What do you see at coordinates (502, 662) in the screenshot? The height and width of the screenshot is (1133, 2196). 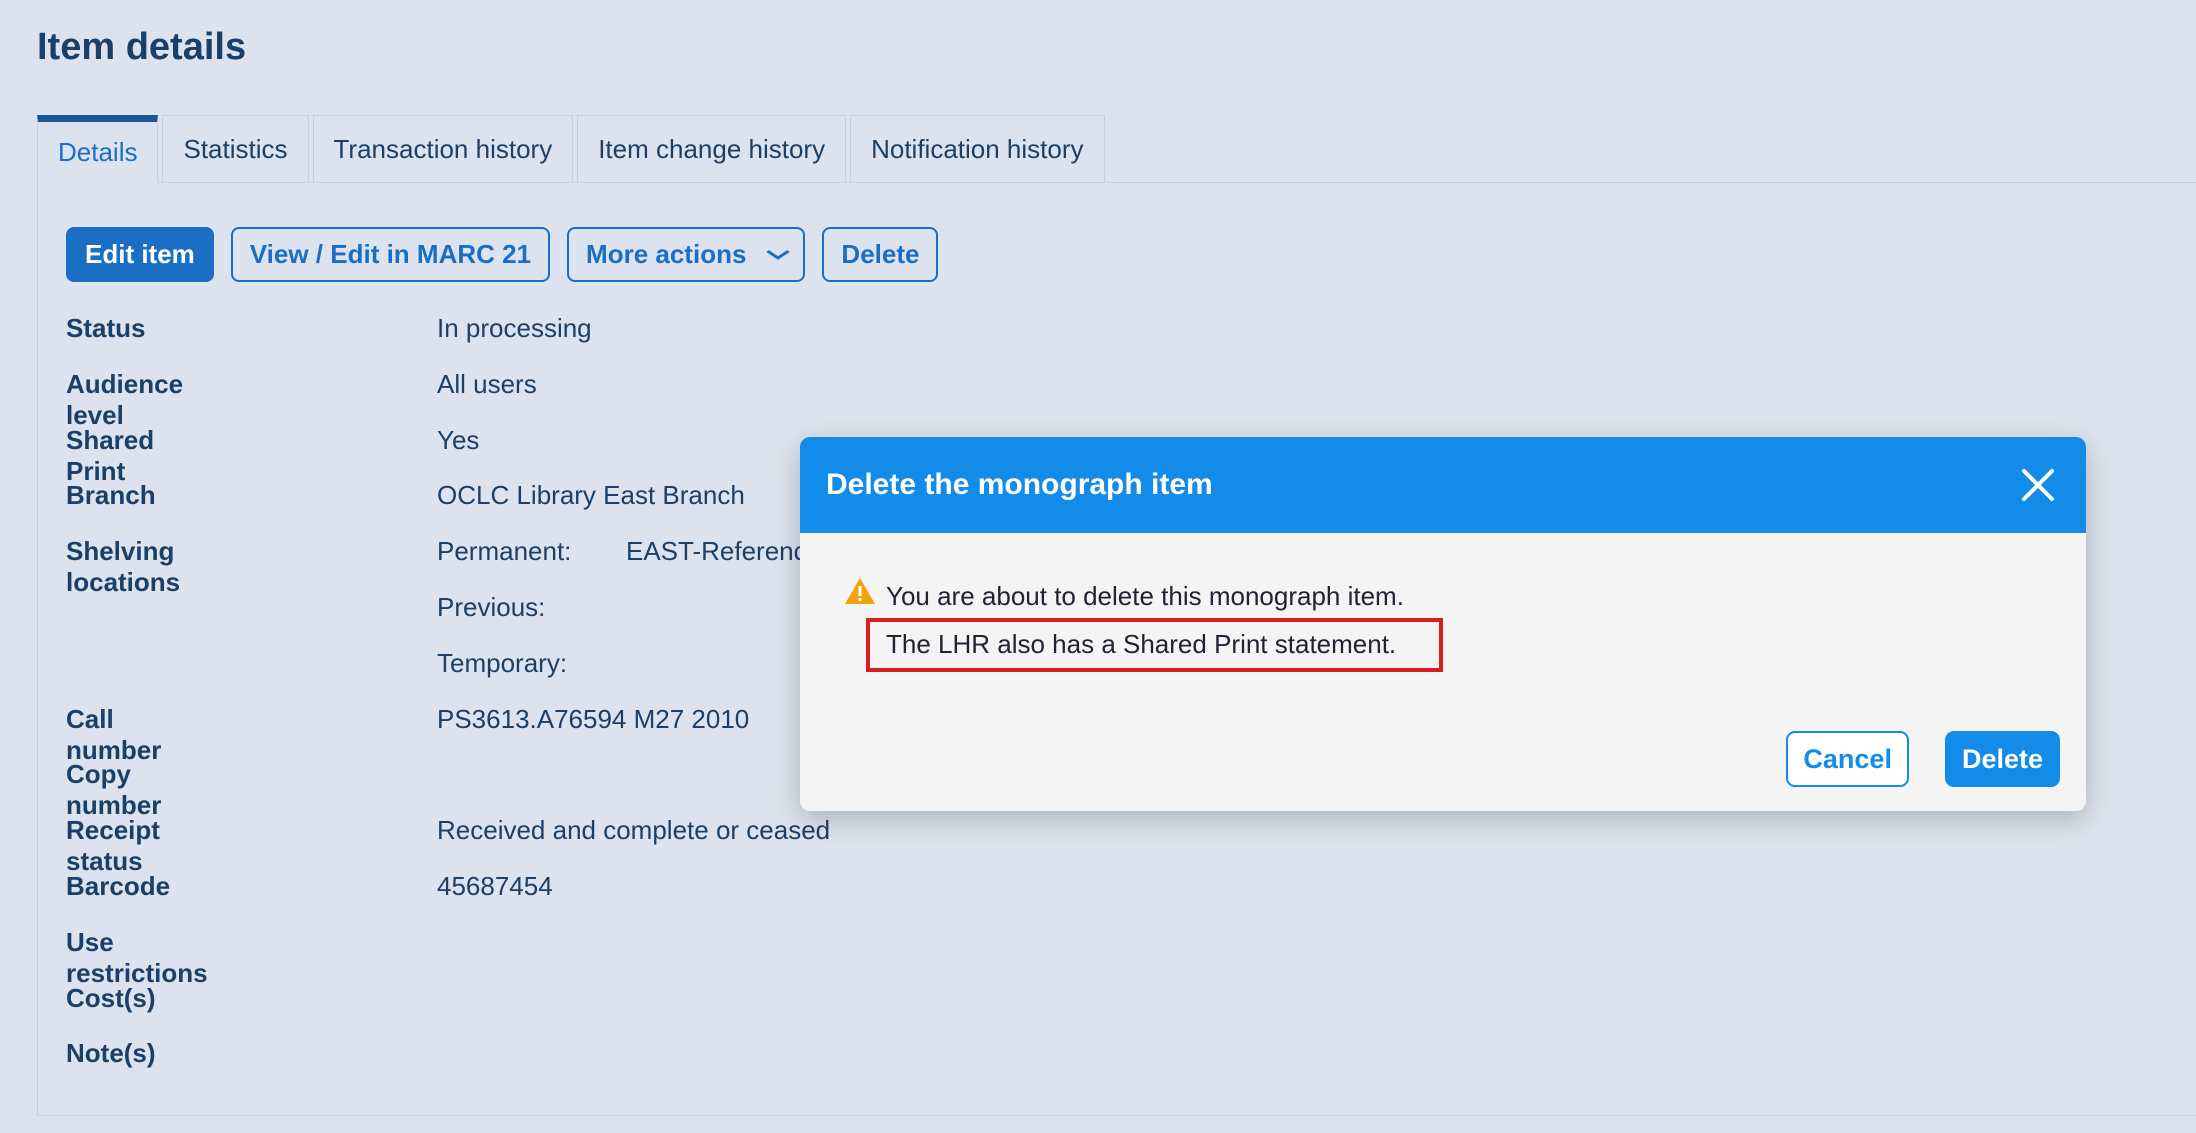 I see `temporary-label: Temporary:` at bounding box center [502, 662].